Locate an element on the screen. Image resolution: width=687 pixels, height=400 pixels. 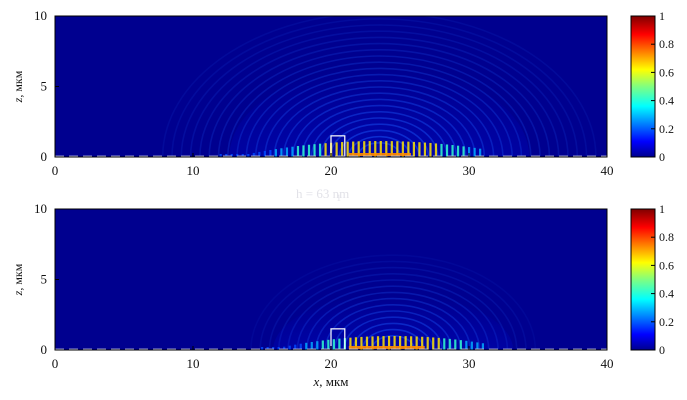
annotation-h1: h = 63 nm 1 is located at coordinates (324, 194).